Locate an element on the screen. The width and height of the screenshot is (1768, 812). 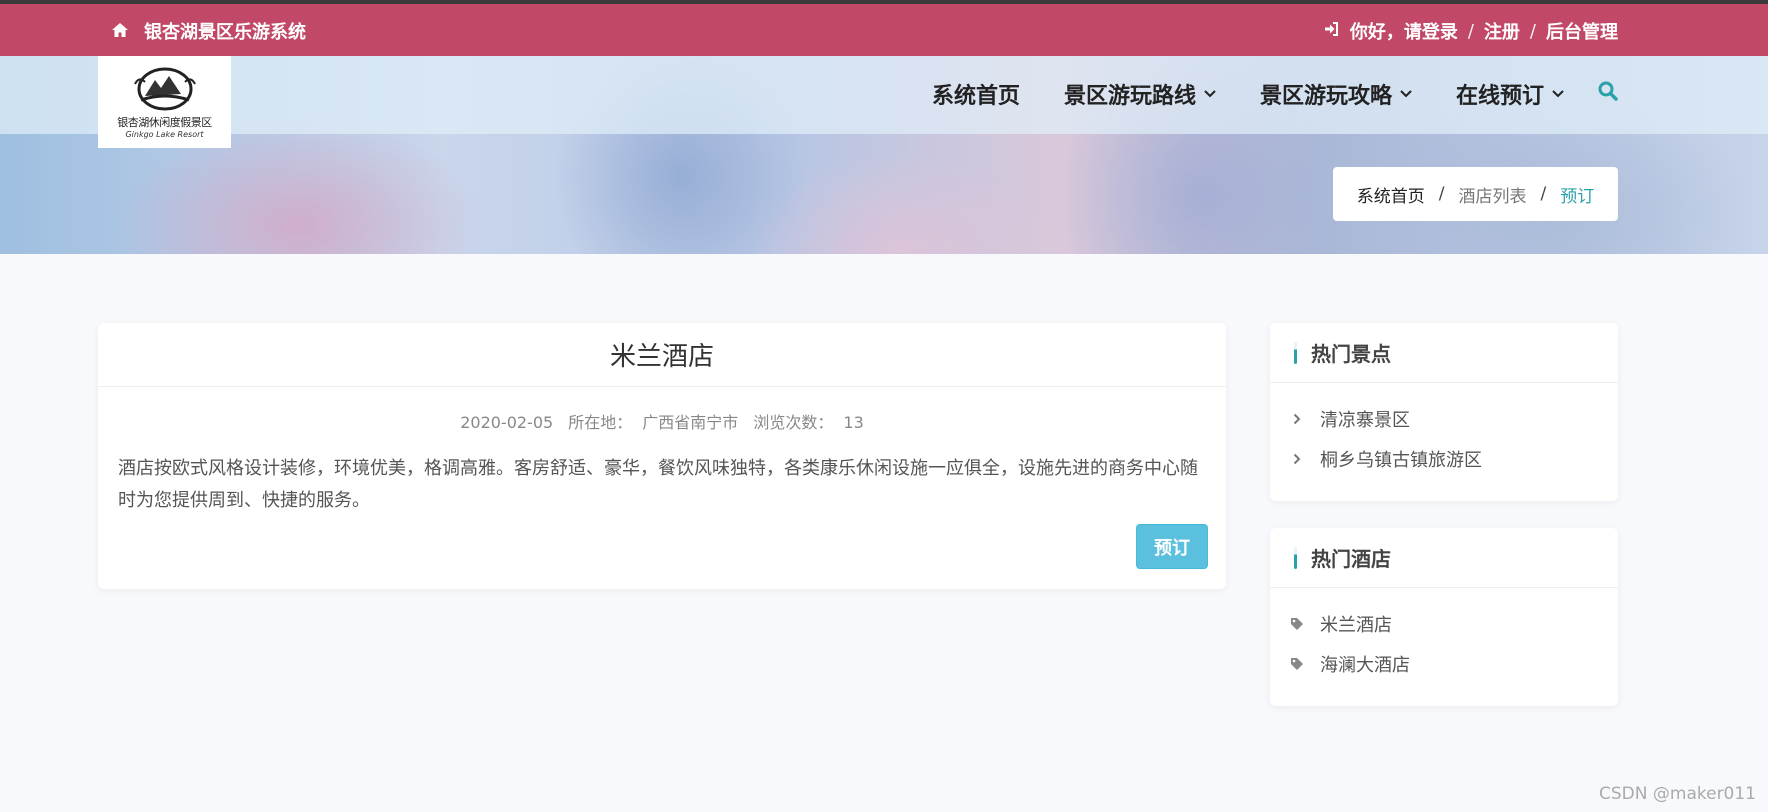
nav-label: 系统首页 is located at coordinates (975, 96).